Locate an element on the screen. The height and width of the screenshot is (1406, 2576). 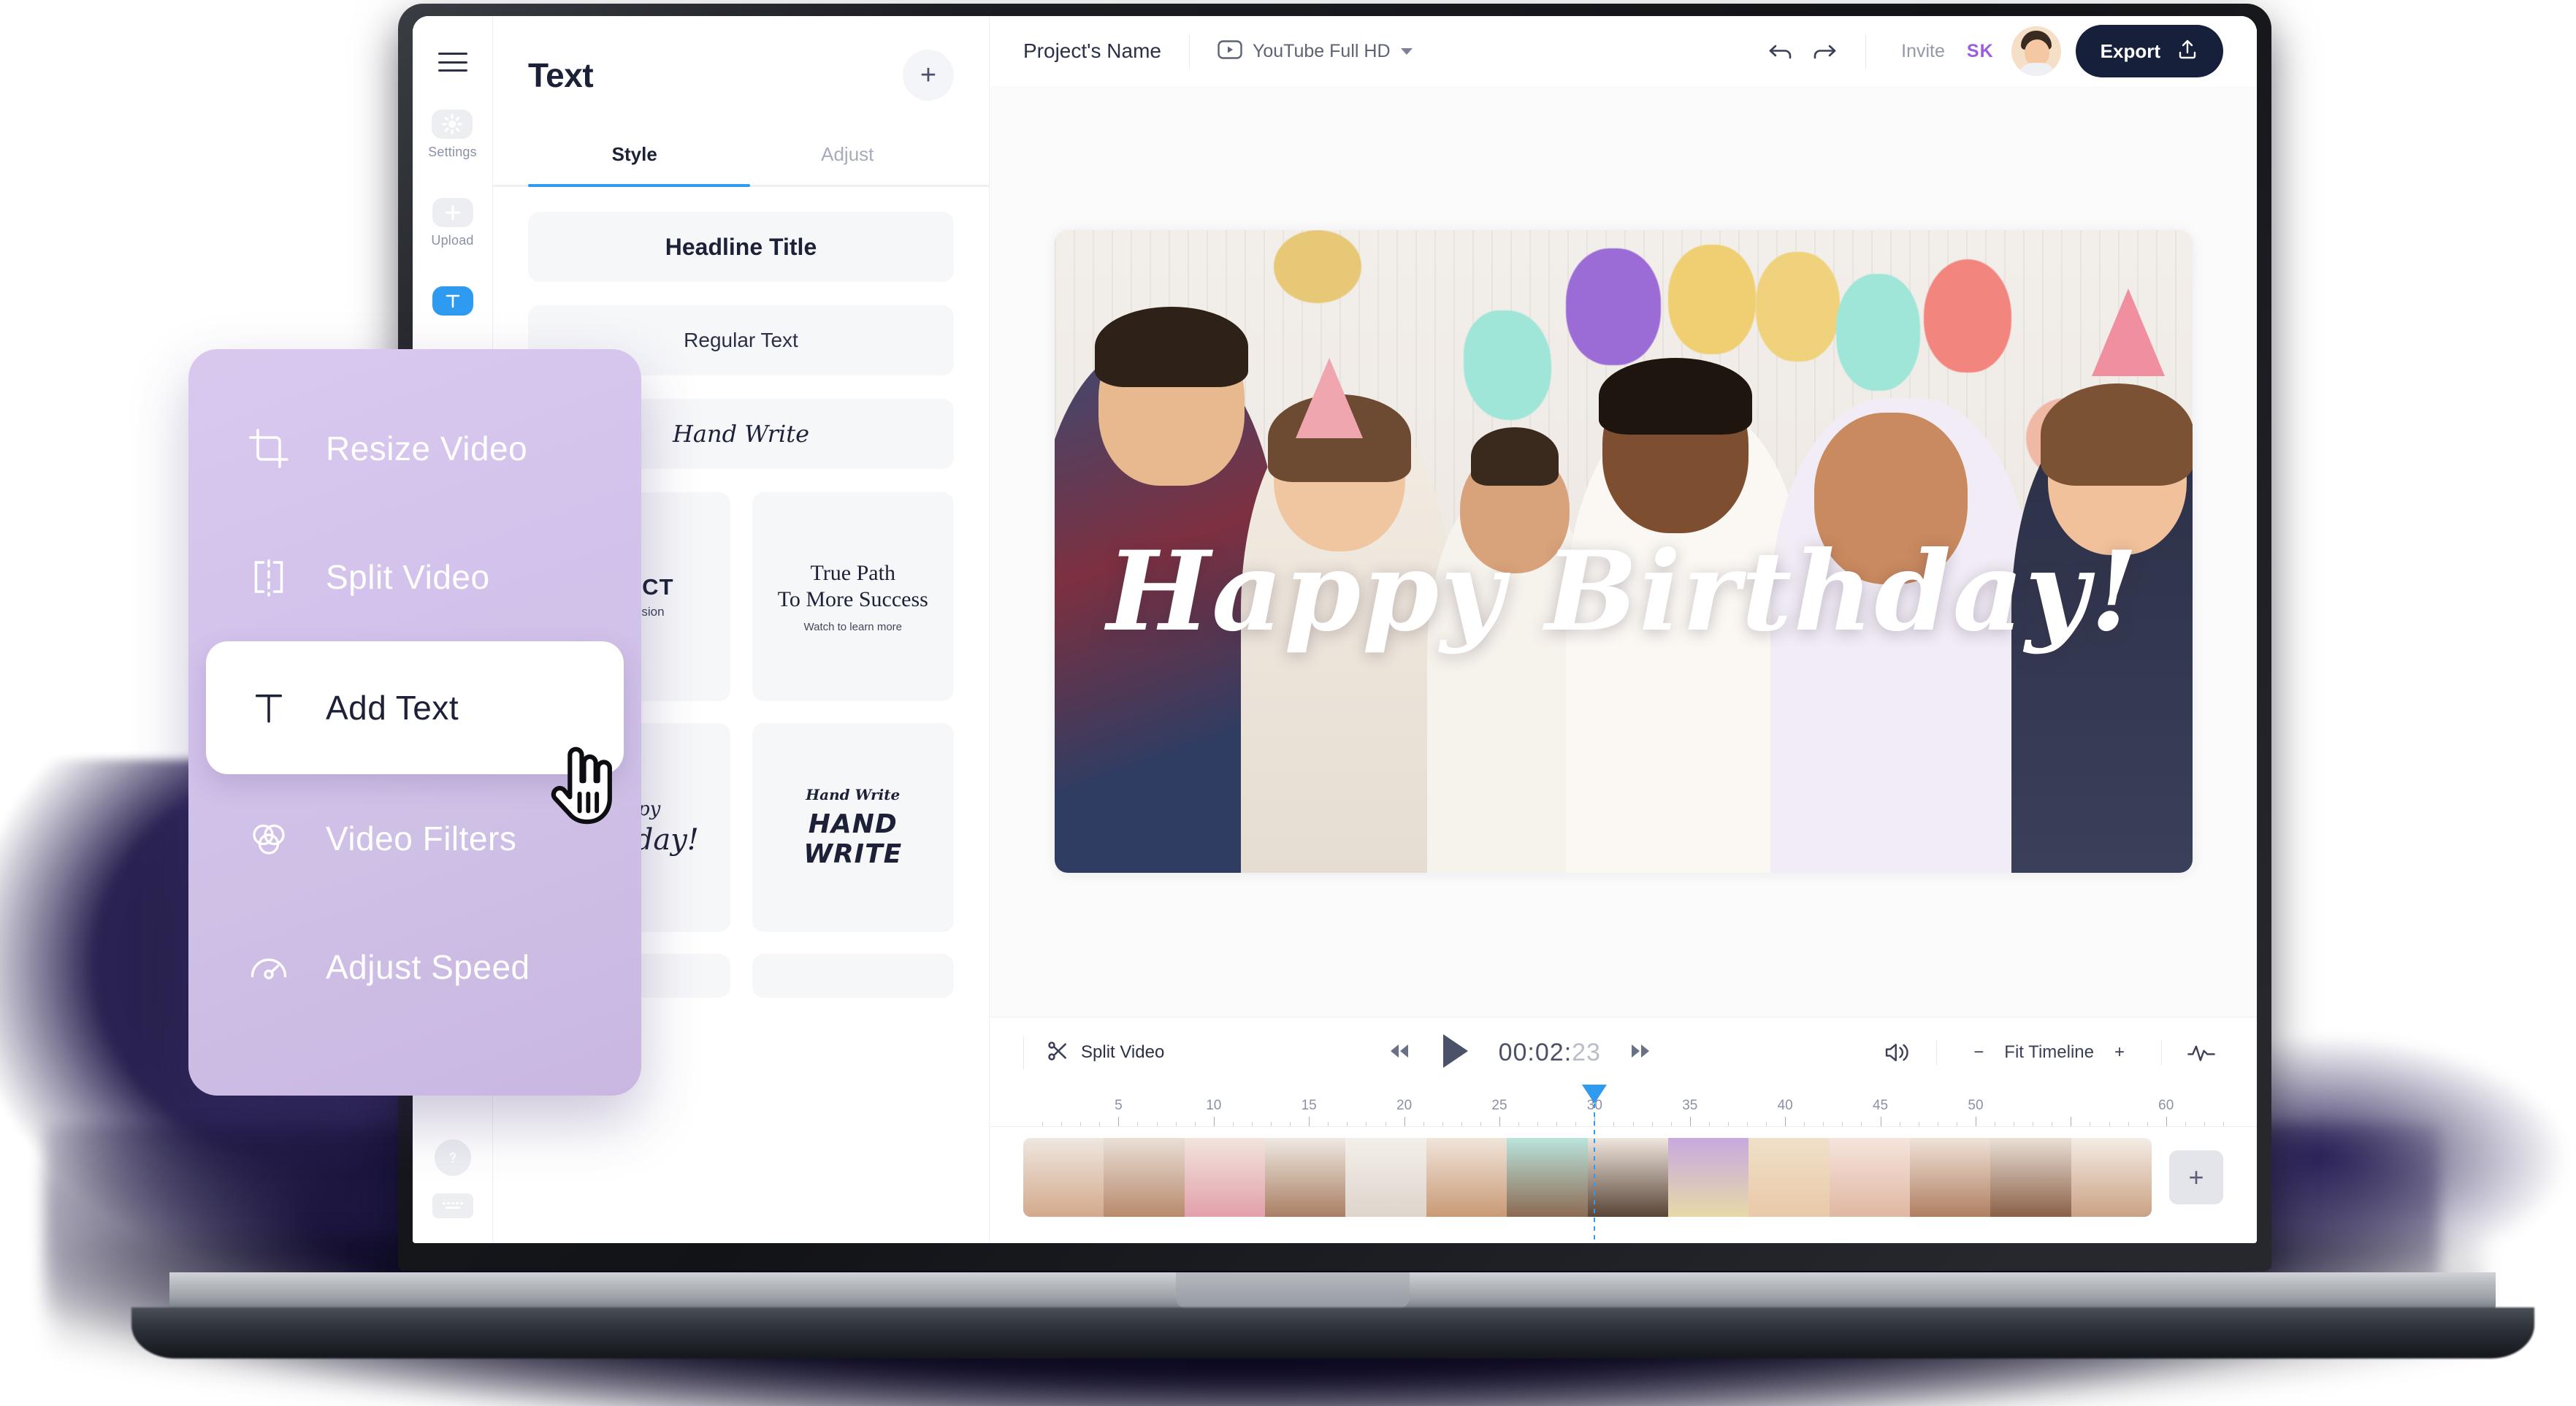
sidebar-item-upload: Upload is located at coordinates (452, 223).